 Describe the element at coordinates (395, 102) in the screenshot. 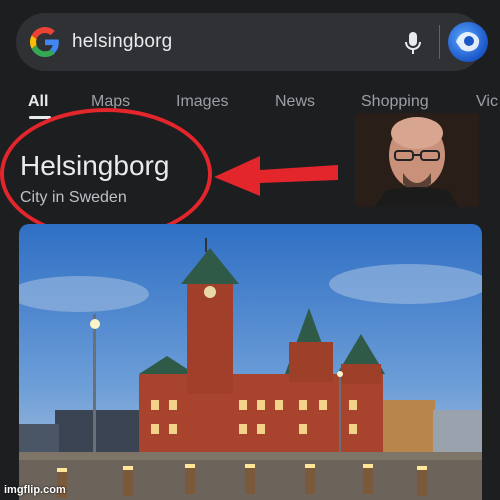

I see `tab-shopping: Shopping` at that location.